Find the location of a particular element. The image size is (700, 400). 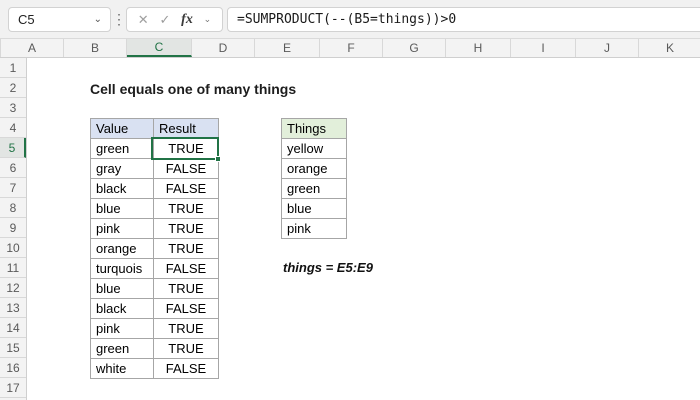

things-cell: blue is located at coordinates (314, 208).